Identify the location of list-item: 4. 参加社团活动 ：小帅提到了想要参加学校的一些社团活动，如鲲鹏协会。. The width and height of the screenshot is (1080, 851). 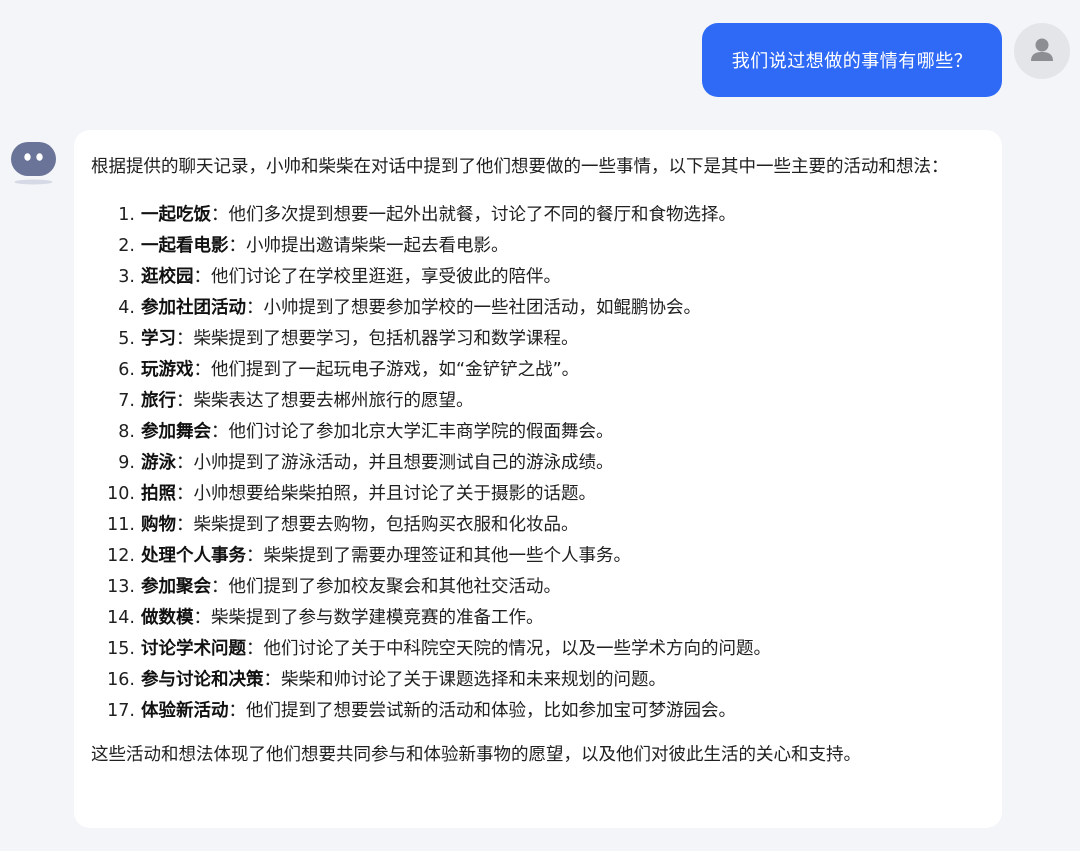
(537, 308).